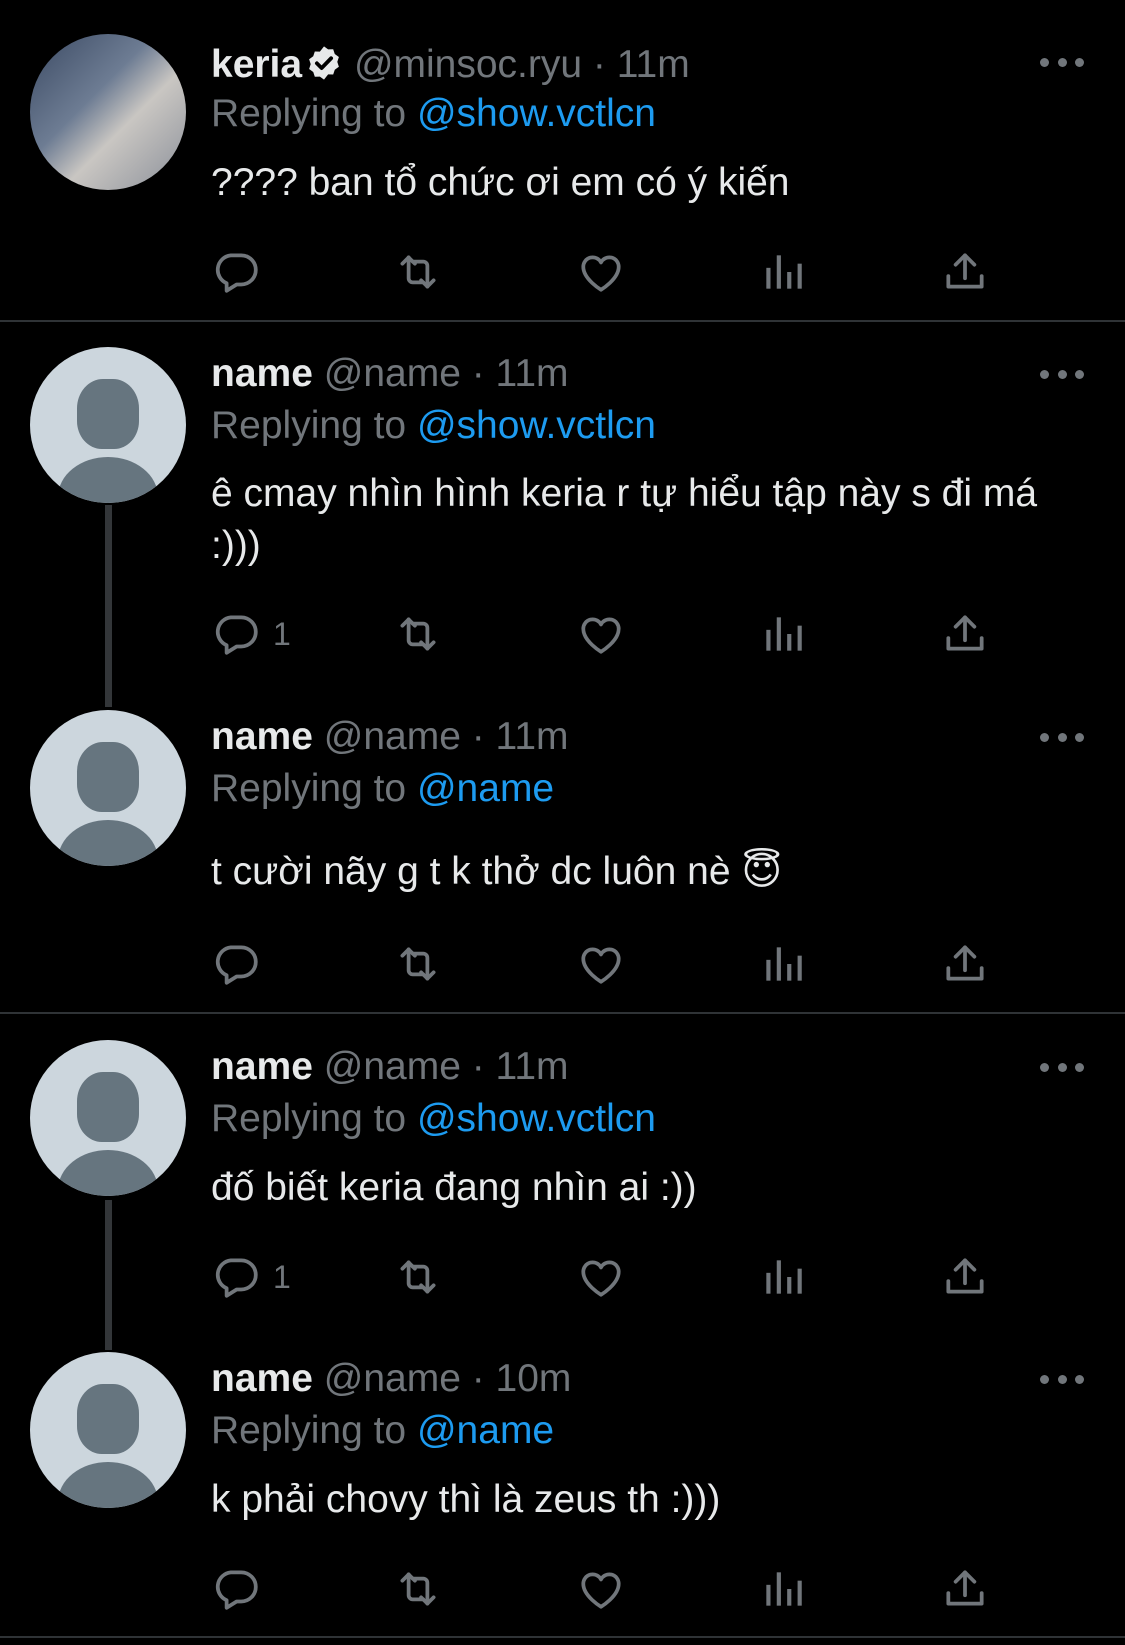 The width and height of the screenshot is (1125, 1645). I want to click on tweet-text: ???? ban tổ chức ơi em có ý kiến, so click(500, 182).